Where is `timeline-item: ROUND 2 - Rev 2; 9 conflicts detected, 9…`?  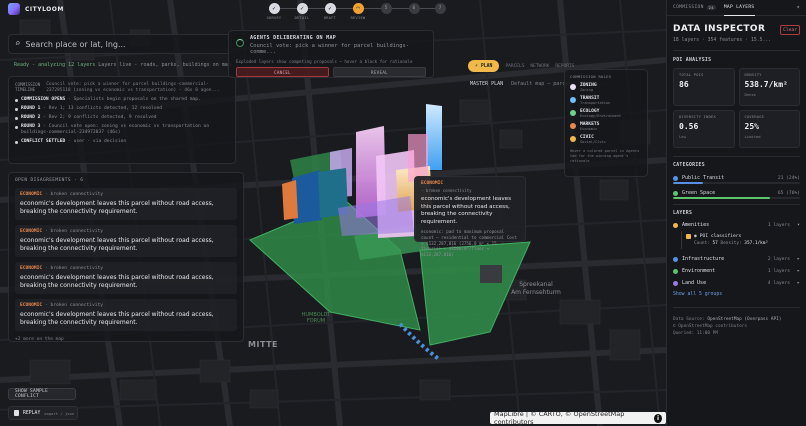
timeline-item: ROUND 2 - Rev 2; 9 conflicts detected, 9… is located at coordinates (122, 118).